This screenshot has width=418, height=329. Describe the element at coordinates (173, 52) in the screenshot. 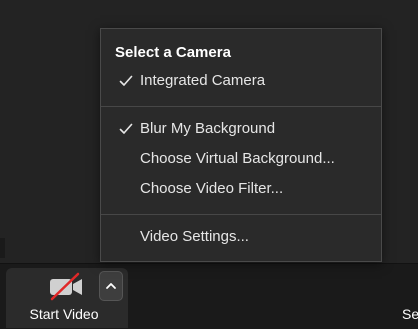

I see `menu-heading: Select a Camera` at that location.